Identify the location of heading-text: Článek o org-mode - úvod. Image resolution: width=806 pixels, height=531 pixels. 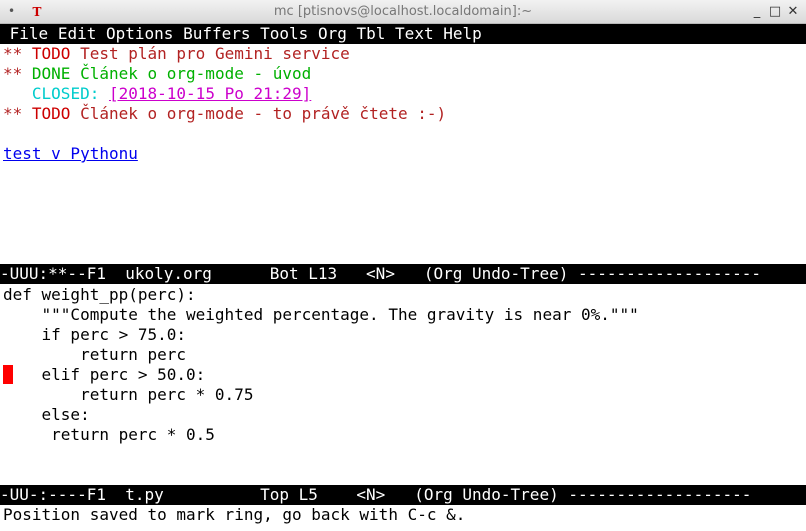
(196, 73).